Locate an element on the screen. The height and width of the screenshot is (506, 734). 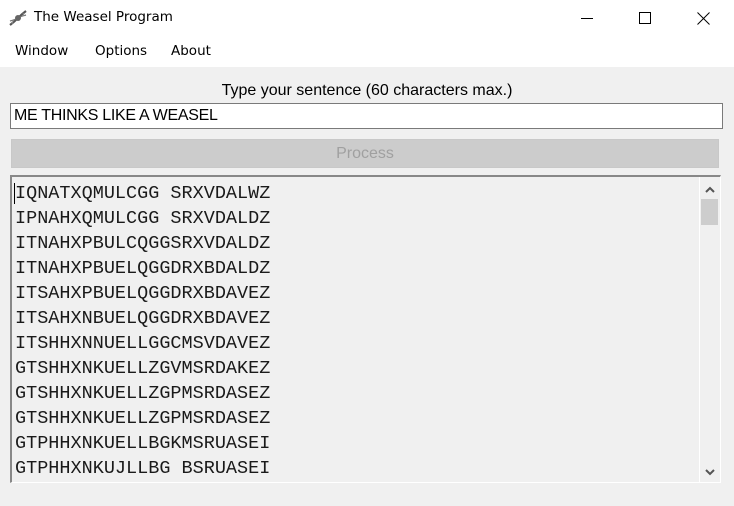
minimize-icon is located at coordinates (587, 18).